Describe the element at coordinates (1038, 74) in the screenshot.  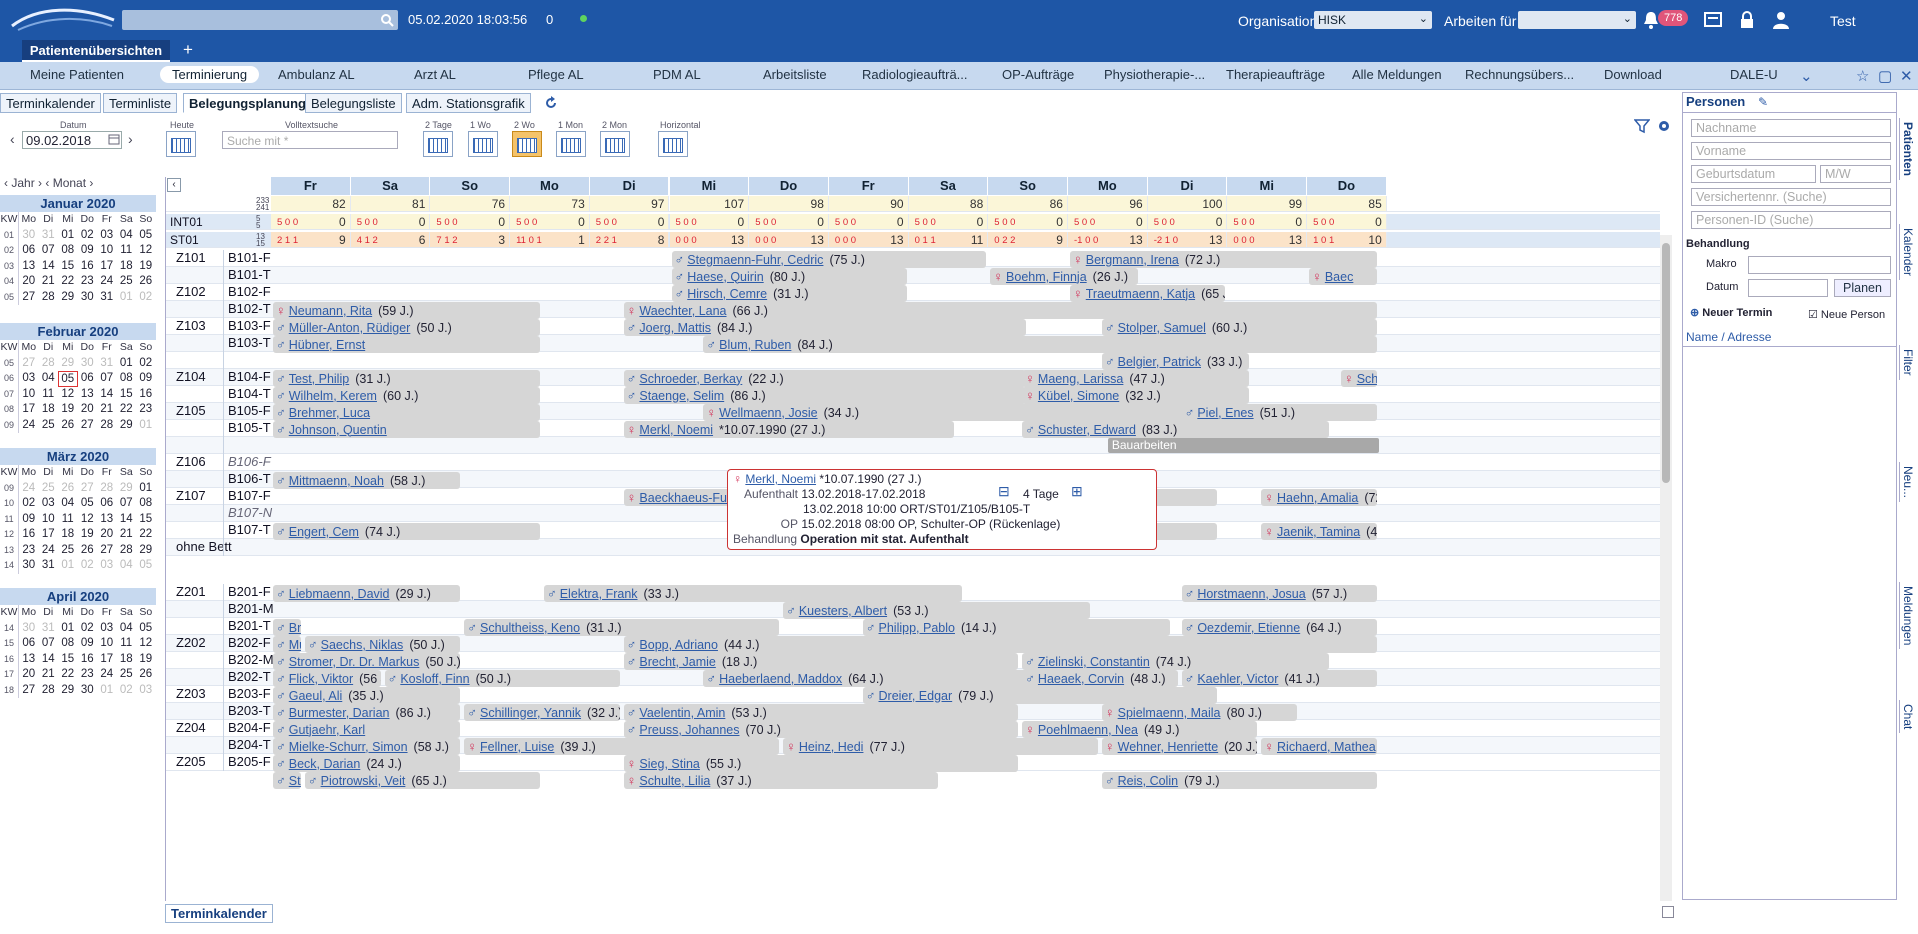
I see `nav-item-8: OP-Aufträge` at that location.